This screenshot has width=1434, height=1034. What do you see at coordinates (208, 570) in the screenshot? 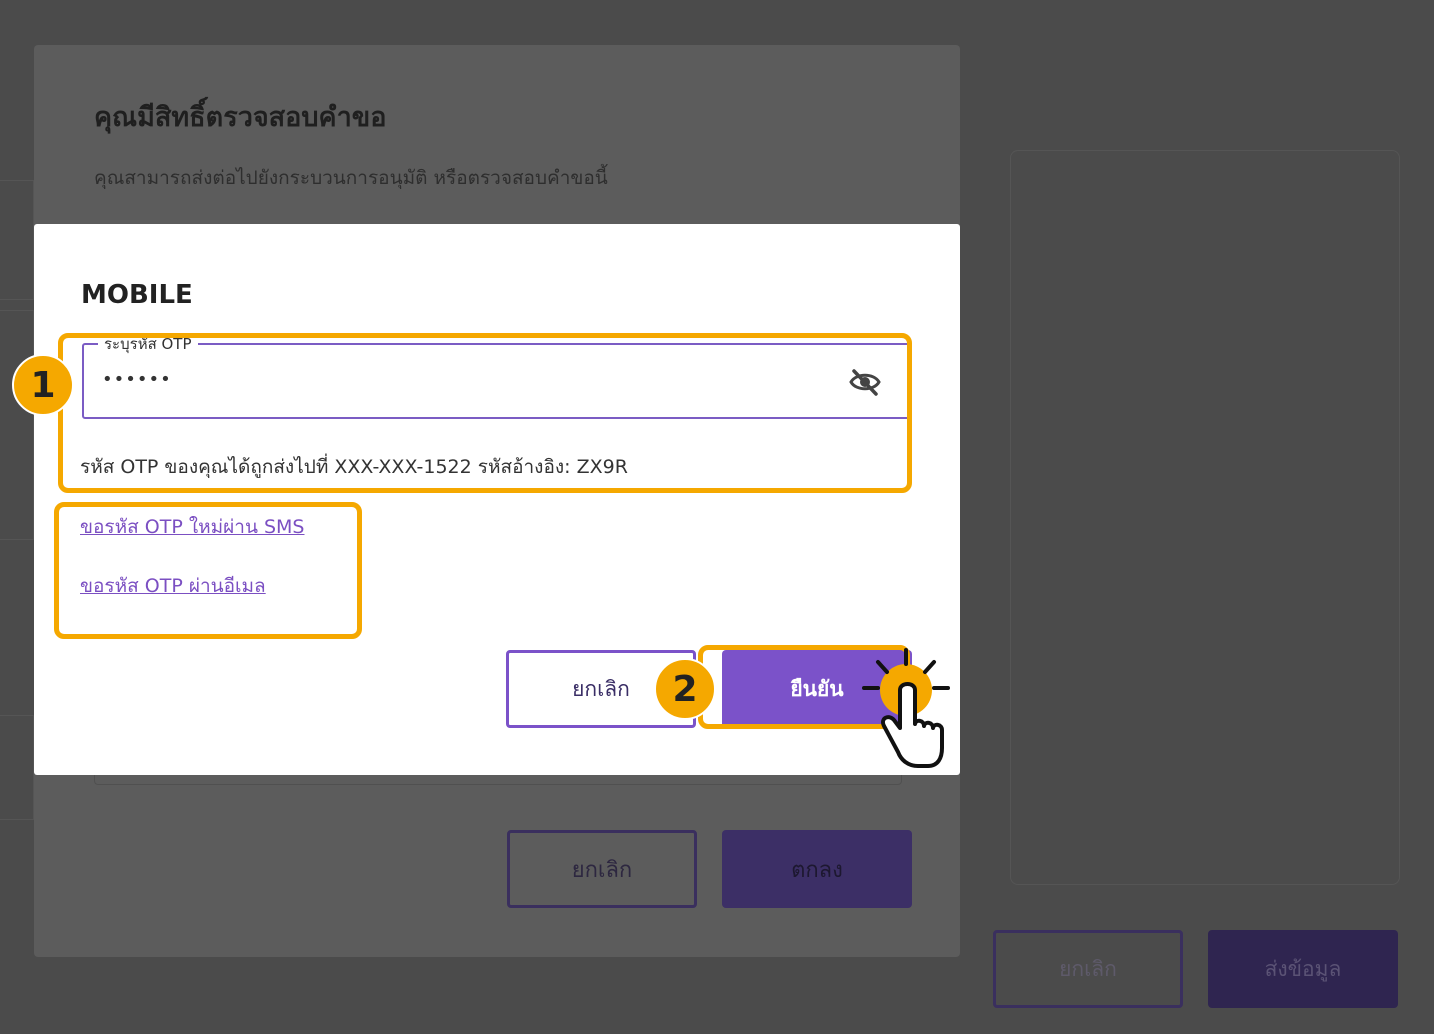
I see `highlight-resend-links` at bounding box center [208, 570].